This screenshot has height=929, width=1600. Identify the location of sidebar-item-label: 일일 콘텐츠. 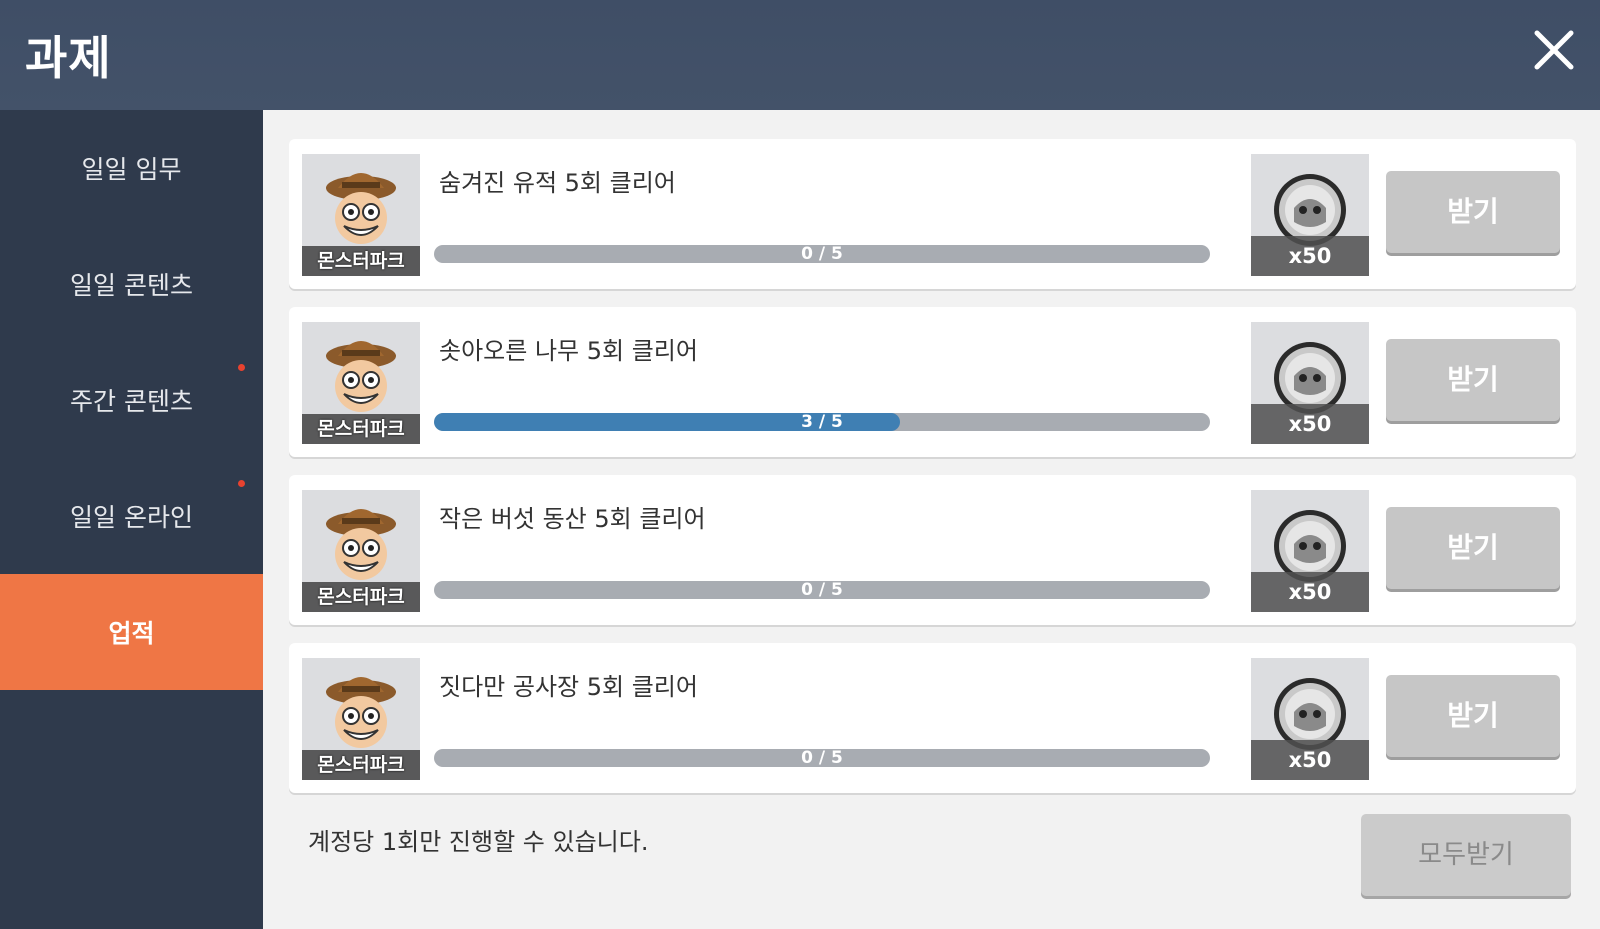
(131, 285).